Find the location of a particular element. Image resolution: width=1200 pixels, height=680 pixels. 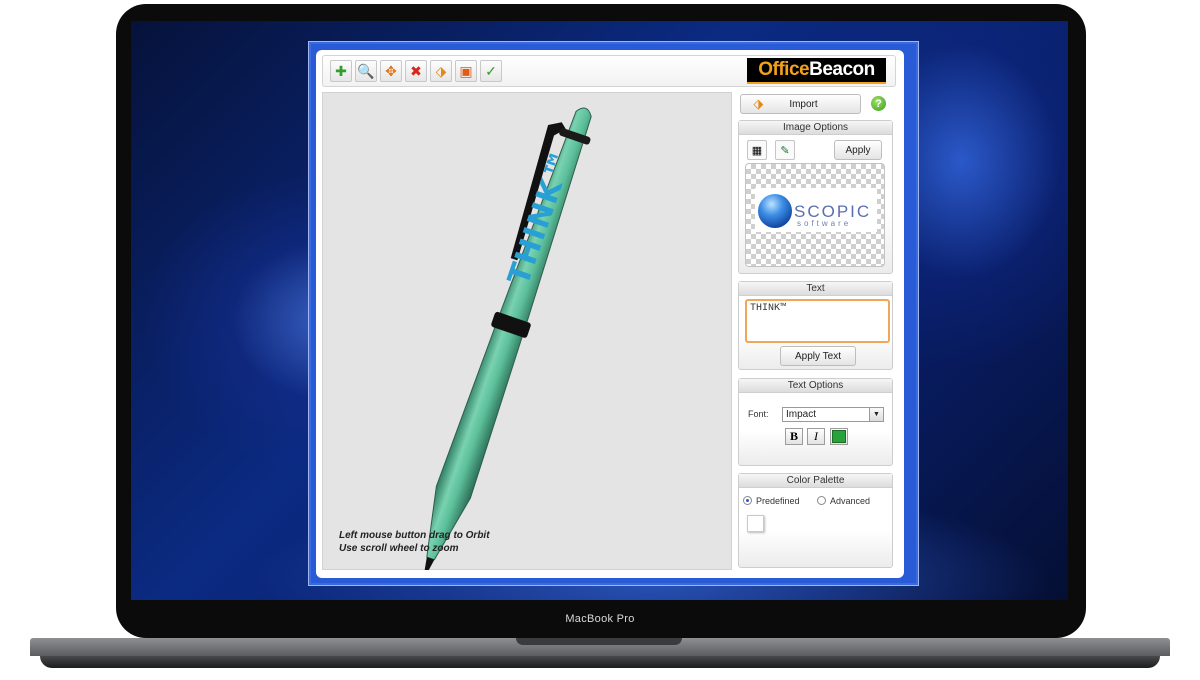

orbit-hint: Left mouse button drag to Orbit is located at coordinates (414, 535).